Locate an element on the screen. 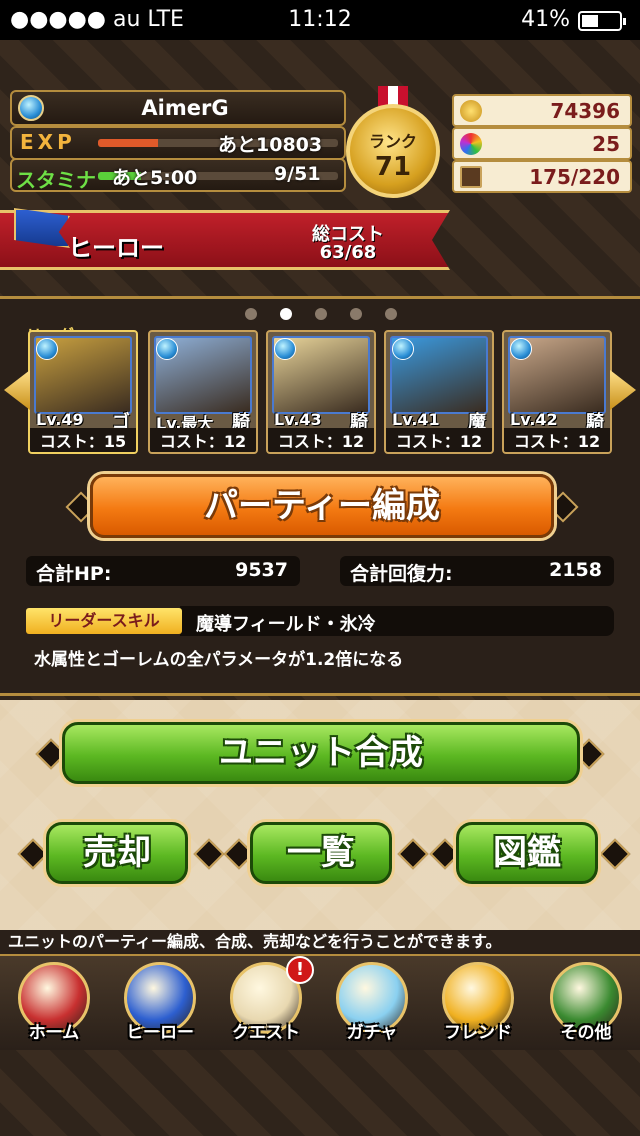 This screenshot has width=640, height=1136. unit-slot: Lv.49 ゴコスト：15 is located at coordinates (83, 392).